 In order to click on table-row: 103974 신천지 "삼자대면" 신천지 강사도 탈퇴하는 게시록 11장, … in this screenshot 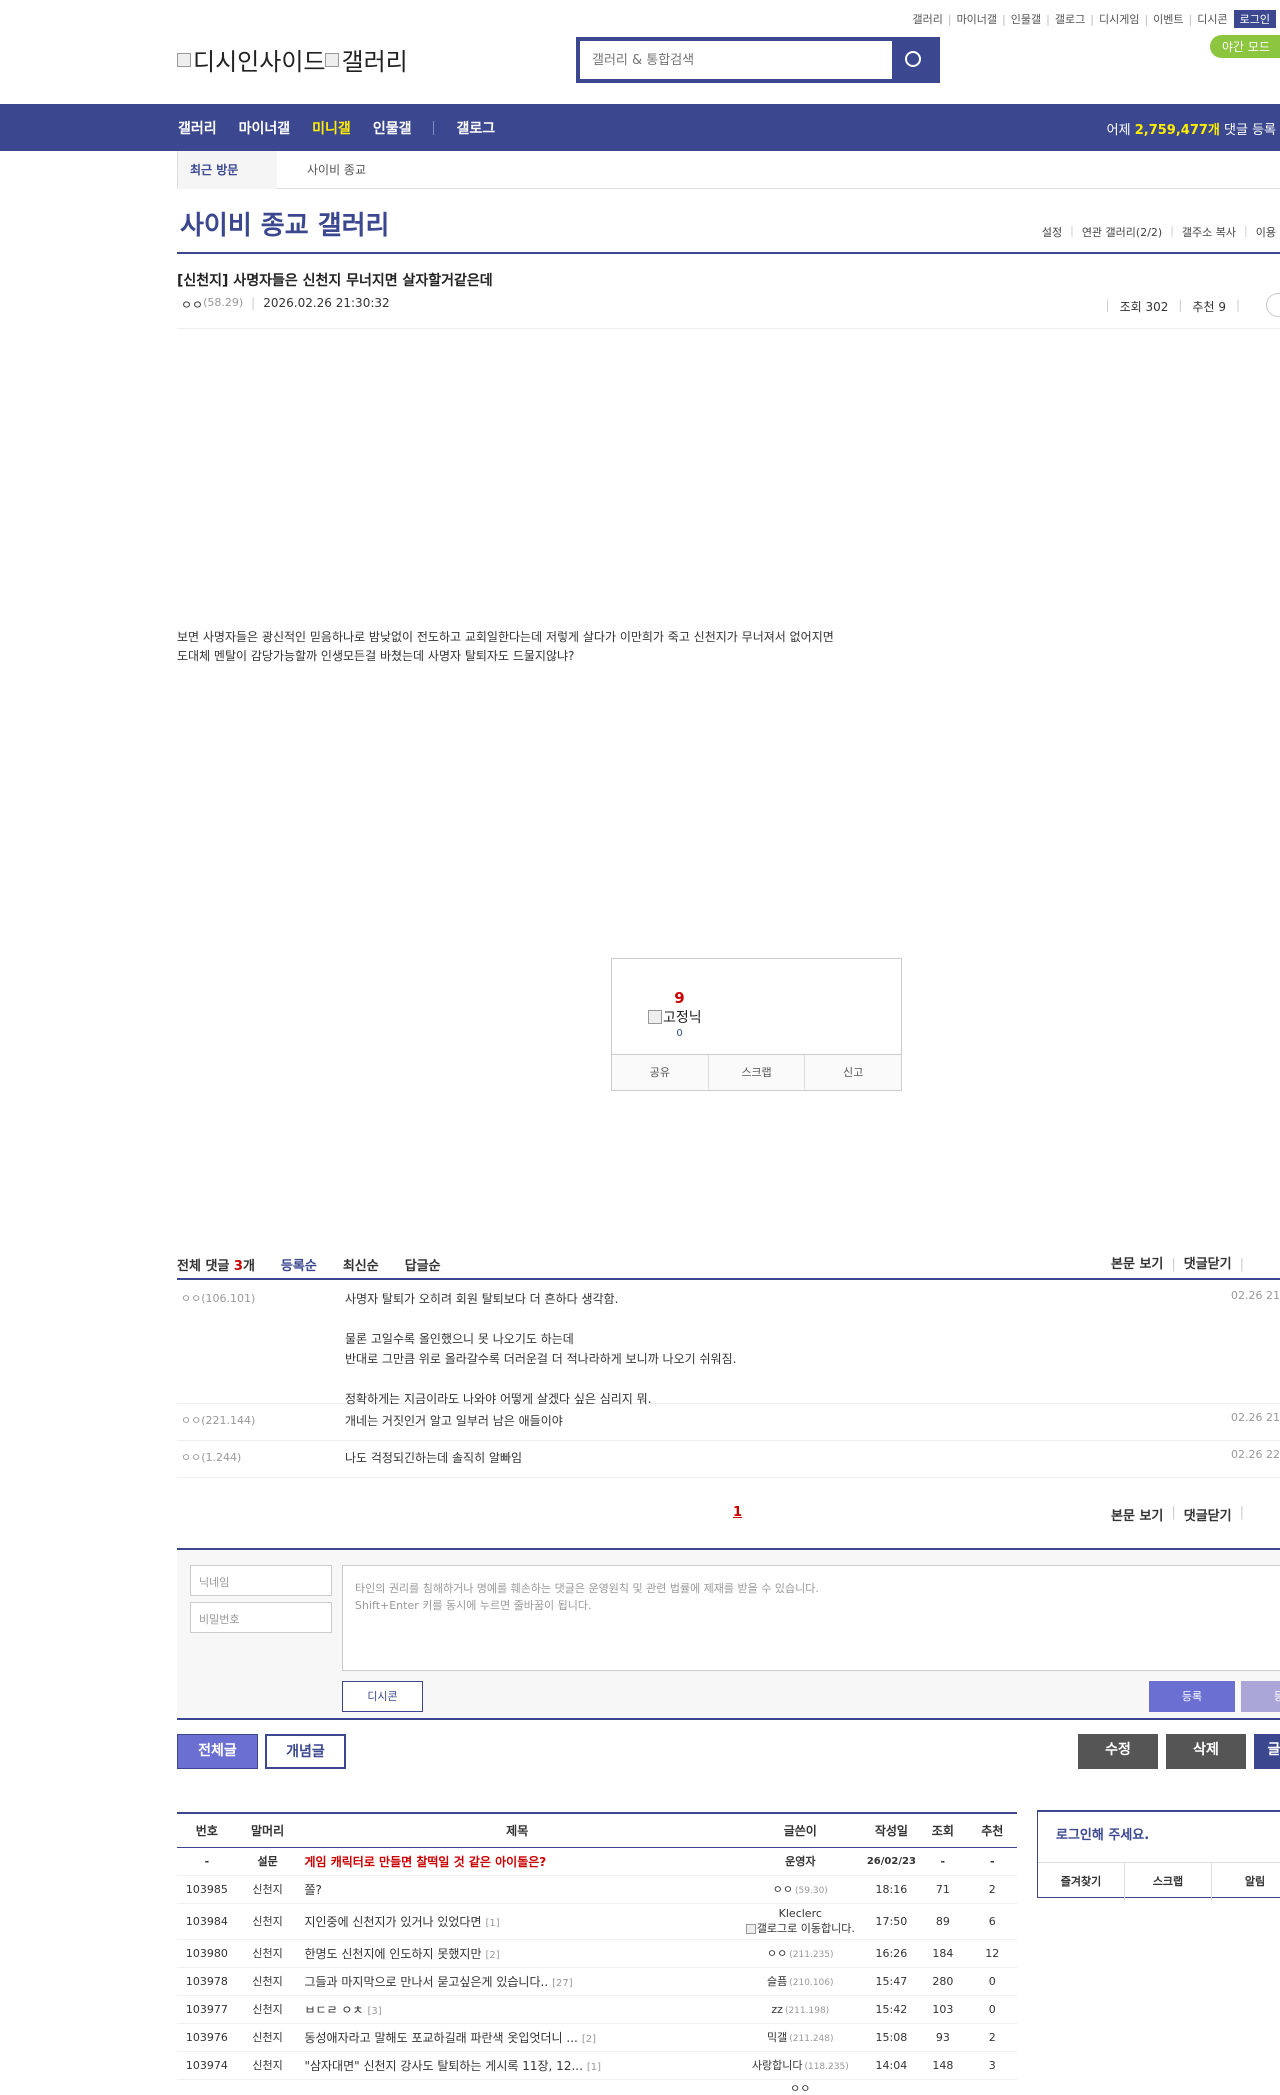, I will do `click(597, 2065)`.